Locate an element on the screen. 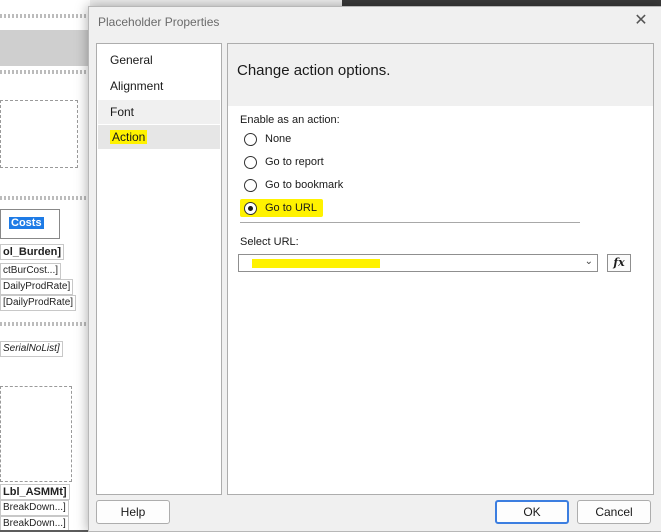  panel-heading: Change action options. is located at coordinates (314, 70).